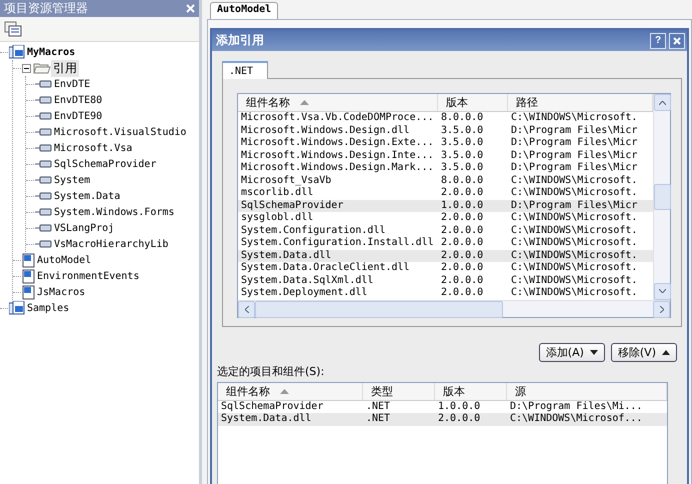  What do you see at coordinates (88, 276) in the screenshot?
I see `tree-item: EnvironmentEvents` at bounding box center [88, 276].